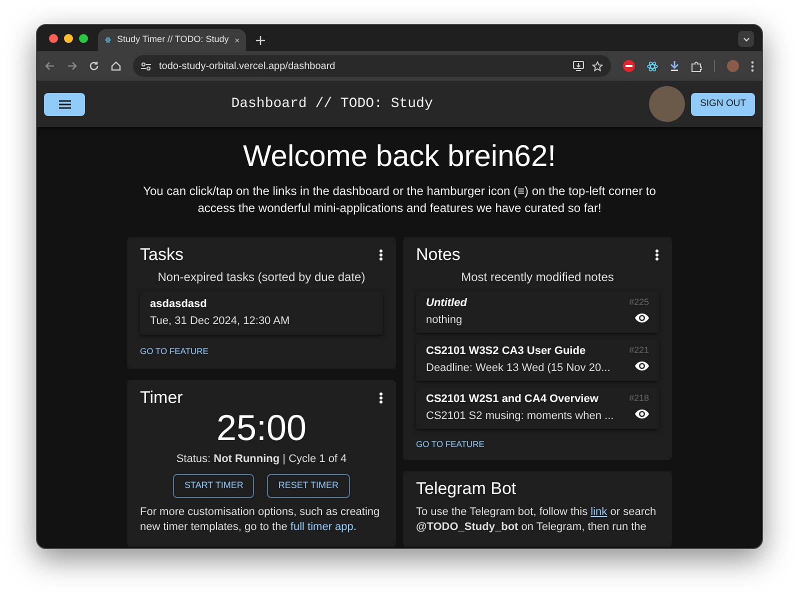 The height and width of the screenshot is (597, 799). Describe the element at coordinates (53, 38) in the screenshot. I see `close-window-icon` at that location.